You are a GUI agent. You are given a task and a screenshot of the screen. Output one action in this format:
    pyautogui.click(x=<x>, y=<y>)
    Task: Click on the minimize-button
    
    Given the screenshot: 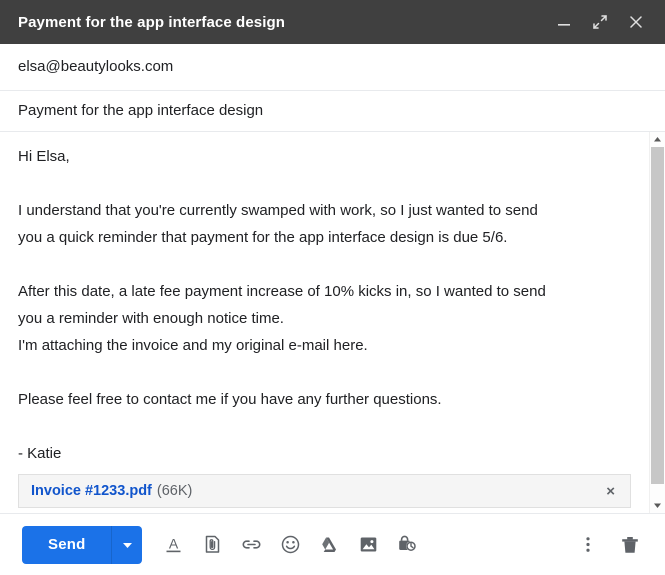 What is the action you would take?
    pyautogui.click(x=564, y=22)
    